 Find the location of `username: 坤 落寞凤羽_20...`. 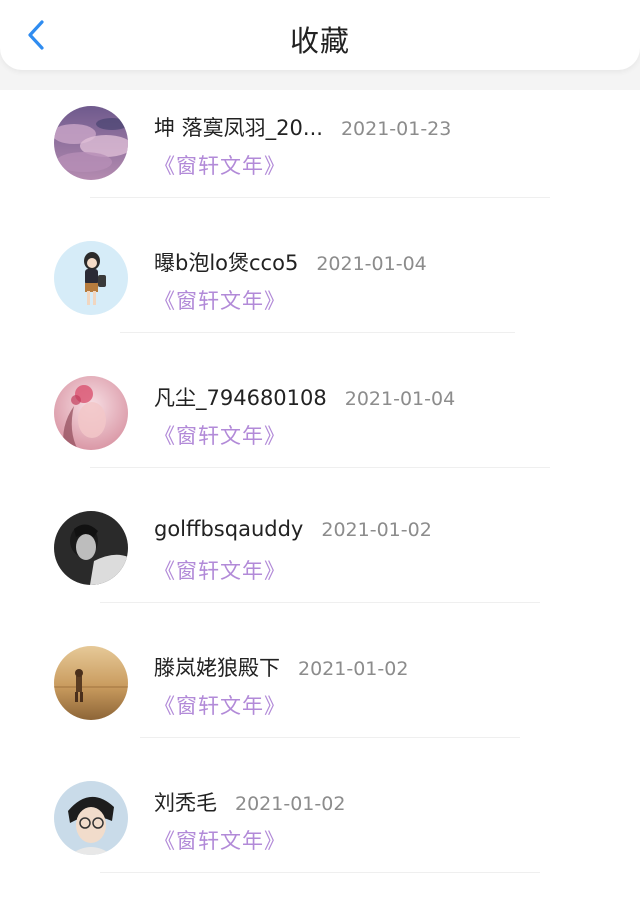

username: 坤 落寞凤羽_20... is located at coordinates (238, 128).